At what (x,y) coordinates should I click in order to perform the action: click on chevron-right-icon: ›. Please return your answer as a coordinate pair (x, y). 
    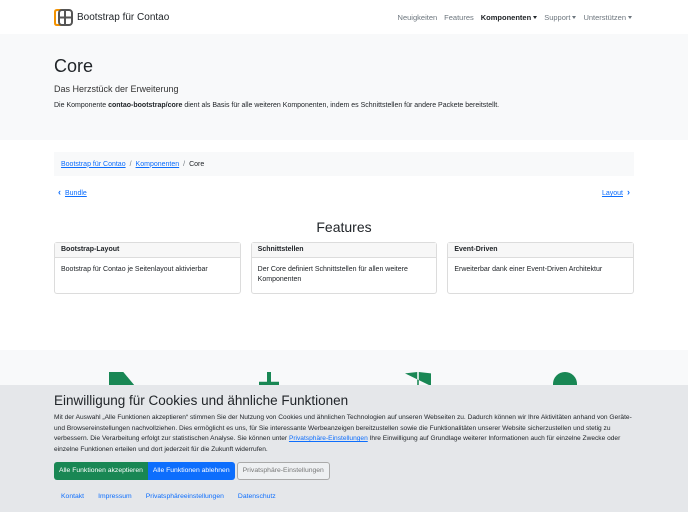
    Looking at the image, I should click on (628, 192).